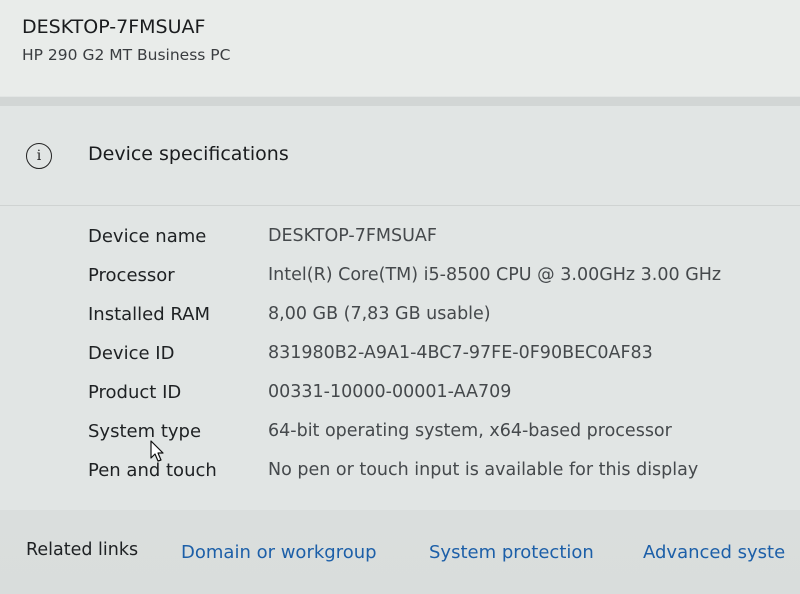  What do you see at coordinates (379, 314) in the screenshot?
I see `spec-value: 8,00 GB (7,83 GB usable)` at bounding box center [379, 314].